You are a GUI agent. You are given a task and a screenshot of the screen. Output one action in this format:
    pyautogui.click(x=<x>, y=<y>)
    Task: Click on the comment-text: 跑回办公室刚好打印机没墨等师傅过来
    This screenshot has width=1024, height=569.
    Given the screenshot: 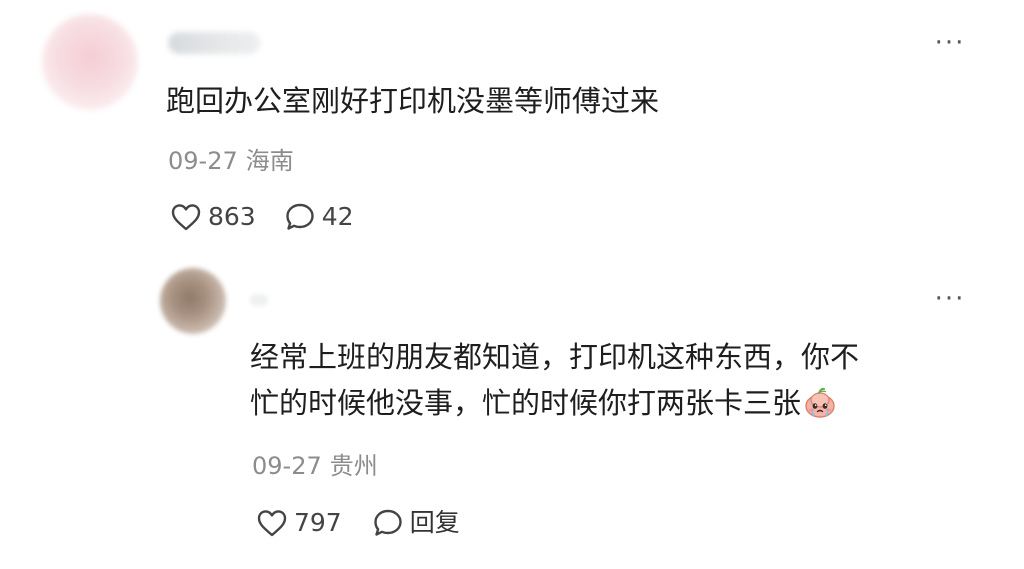 What is the action you would take?
    pyautogui.click(x=413, y=101)
    